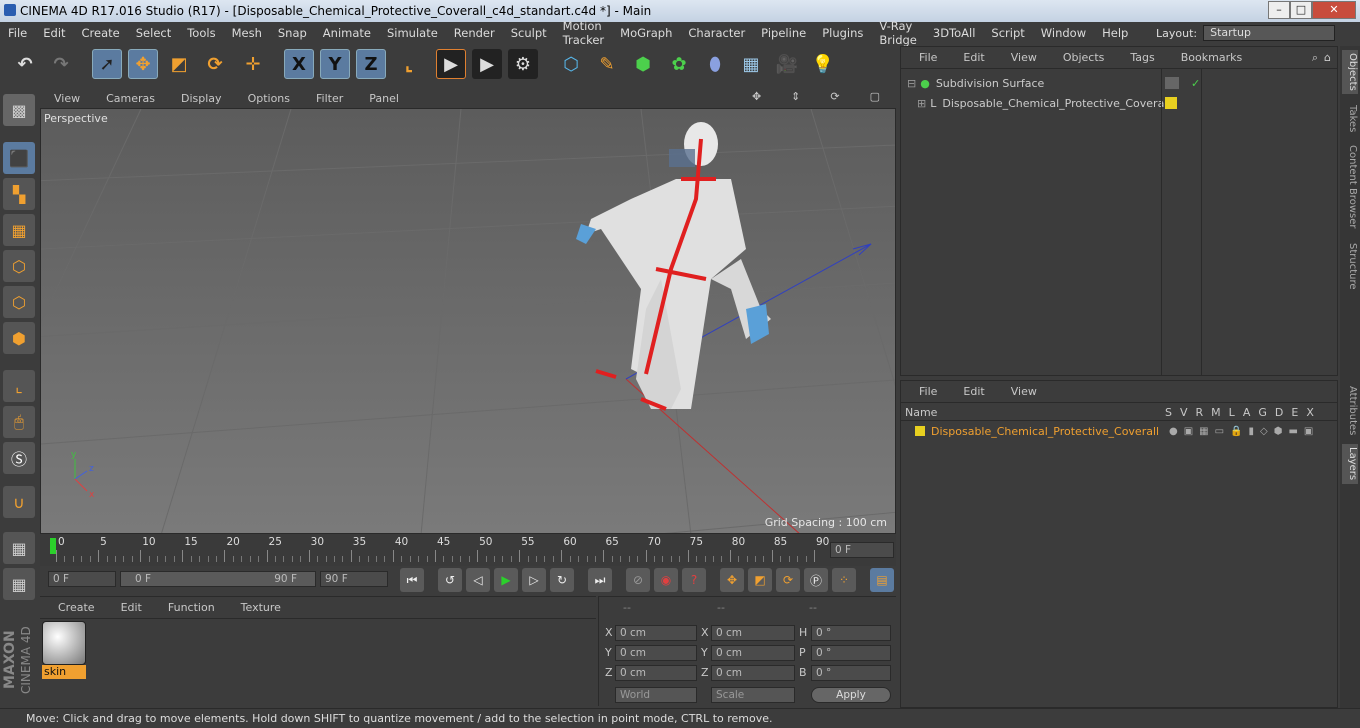 The width and height of the screenshot is (1360, 728). I want to click on timeline-window-icon: ▤, so click(882, 580).